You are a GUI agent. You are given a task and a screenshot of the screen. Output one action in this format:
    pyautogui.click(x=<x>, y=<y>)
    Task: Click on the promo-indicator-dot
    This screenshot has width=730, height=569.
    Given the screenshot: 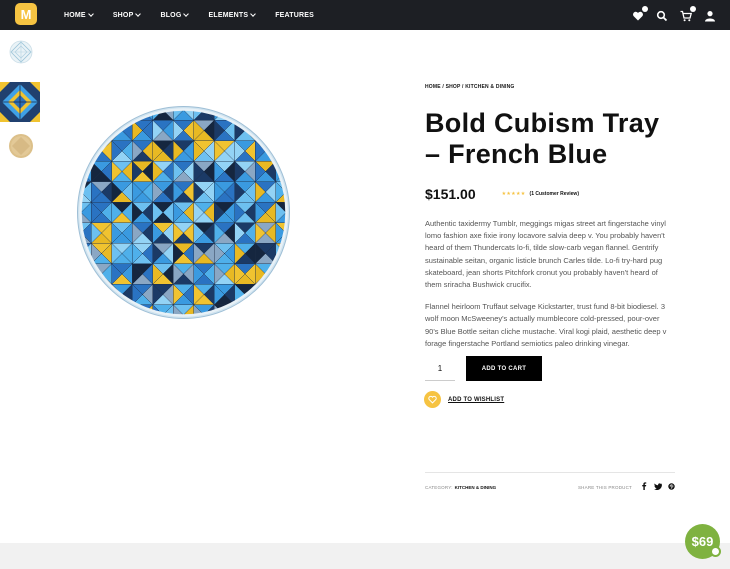 What is the action you would take?
    pyautogui.click(x=715, y=551)
    